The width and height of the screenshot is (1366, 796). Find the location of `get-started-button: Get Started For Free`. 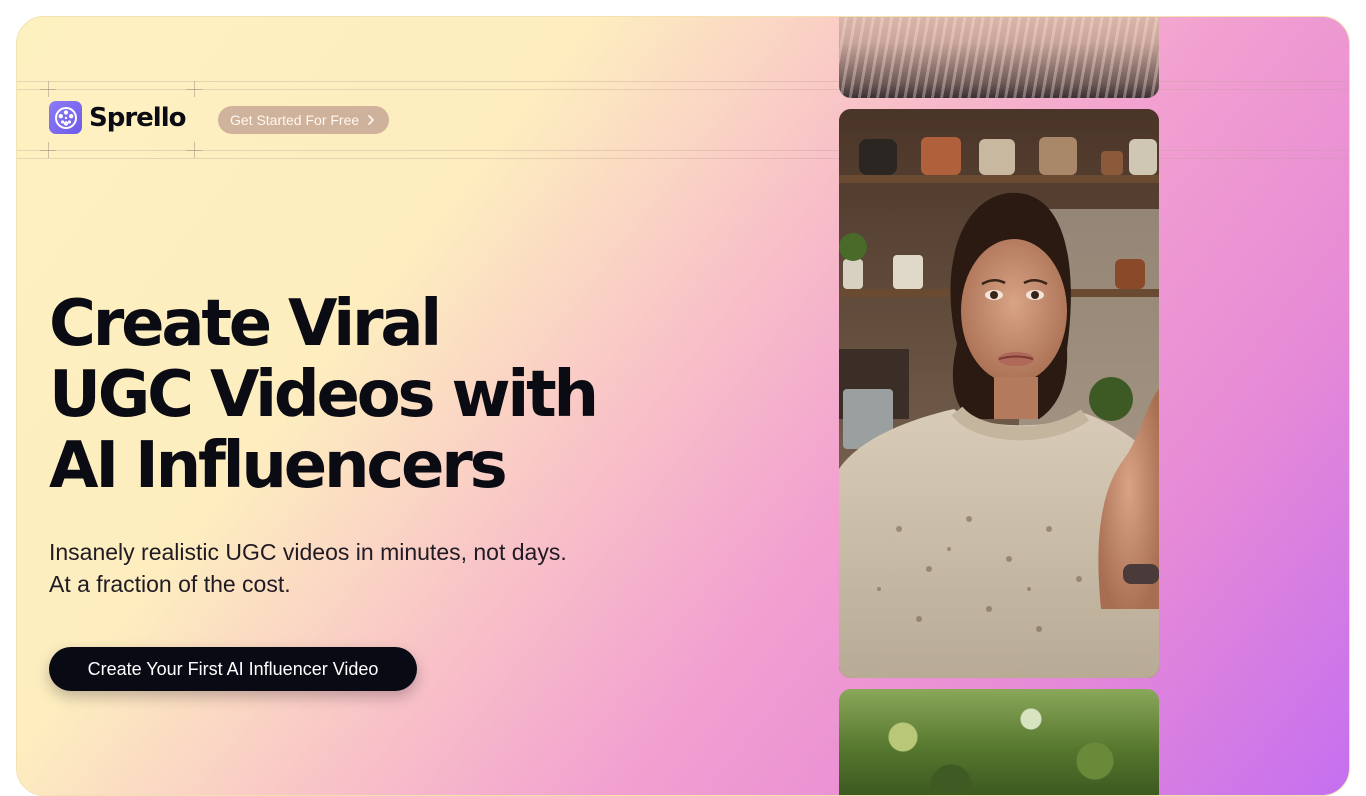

get-started-button: Get Started For Free is located at coordinates (304, 120).